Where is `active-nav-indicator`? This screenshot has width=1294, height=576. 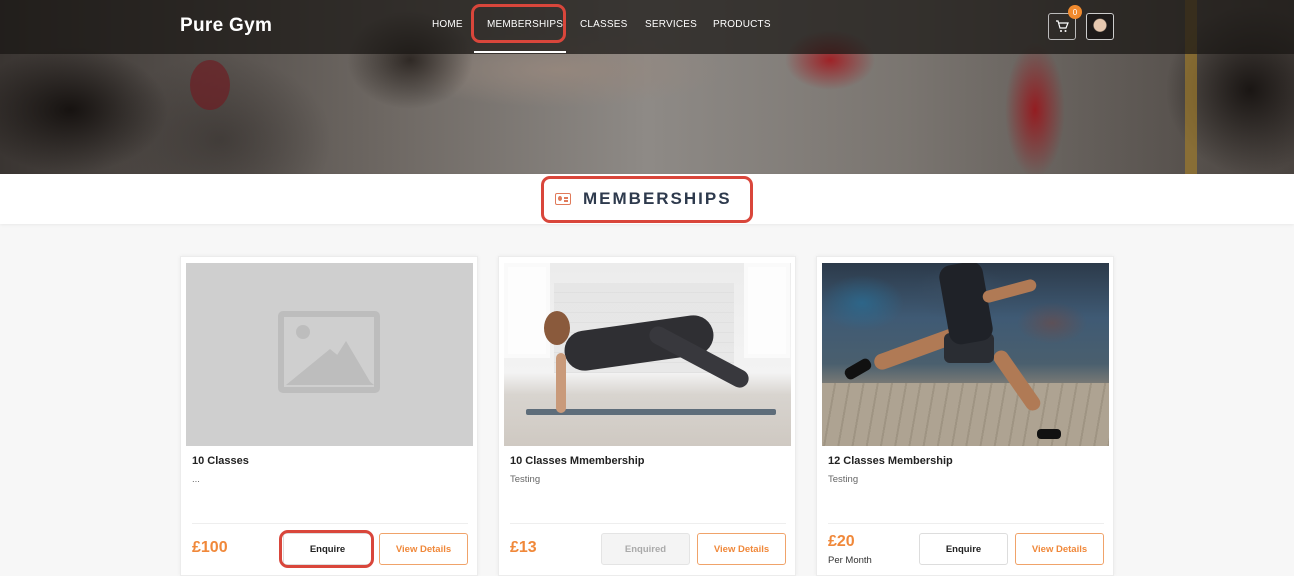
active-nav-indicator is located at coordinates (520, 52).